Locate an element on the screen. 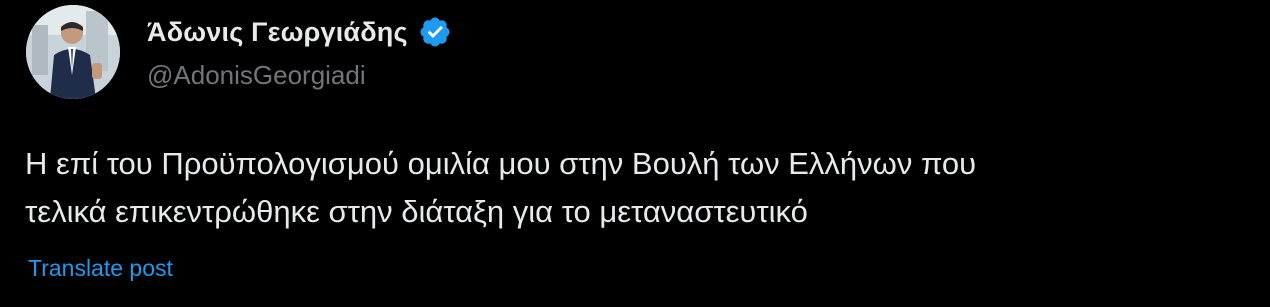  avatar-photo-icon is located at coordinates (73, 52).